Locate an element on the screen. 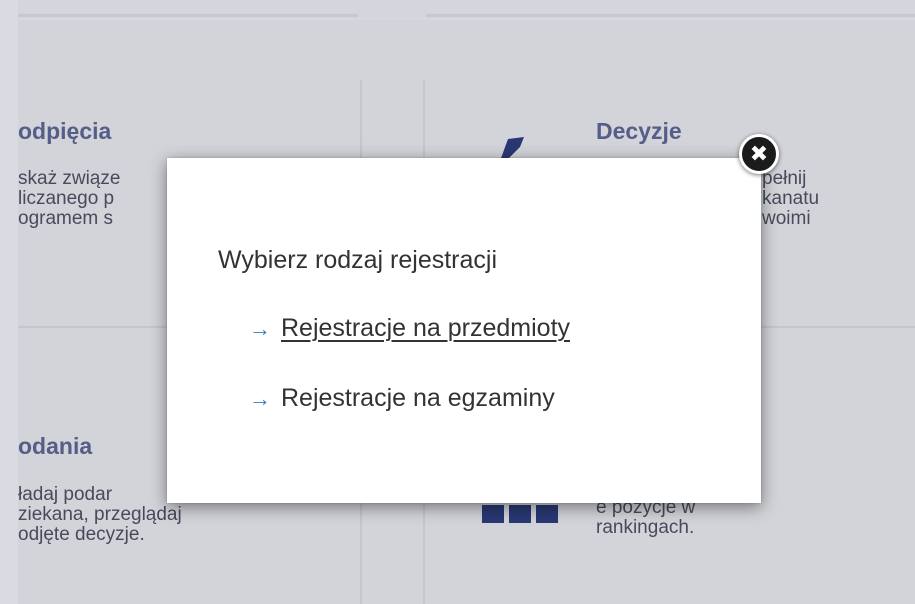 This screenshot has height=604, width=915. option-course-registration: → Rejestracje na przedmioty is located at coordinates (409, 328).